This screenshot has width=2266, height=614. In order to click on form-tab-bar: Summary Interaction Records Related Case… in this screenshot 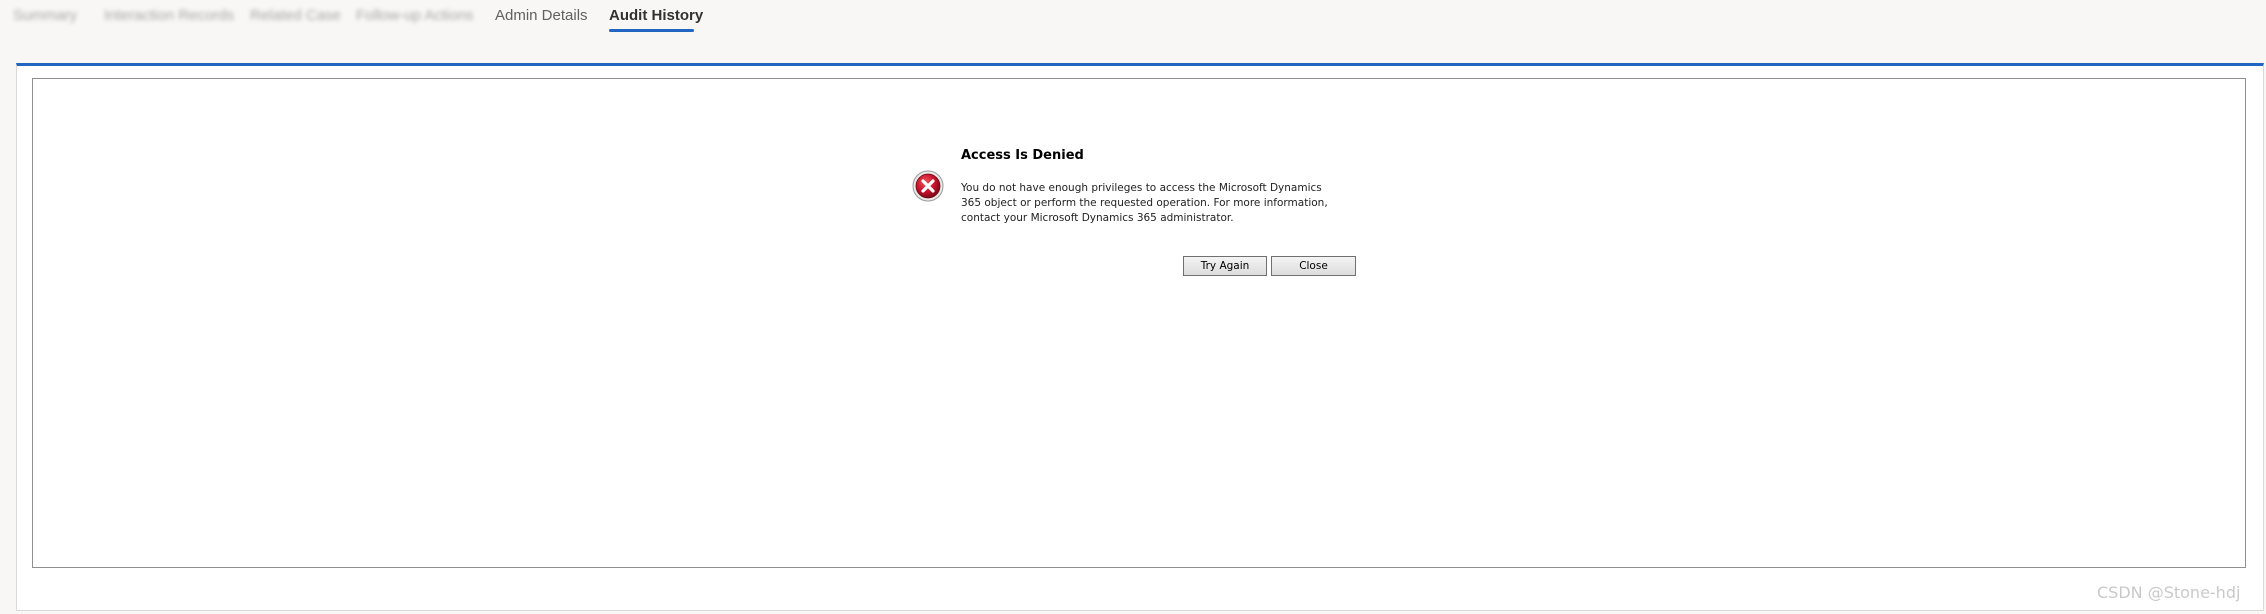, I will do `click(1133, 18)`.